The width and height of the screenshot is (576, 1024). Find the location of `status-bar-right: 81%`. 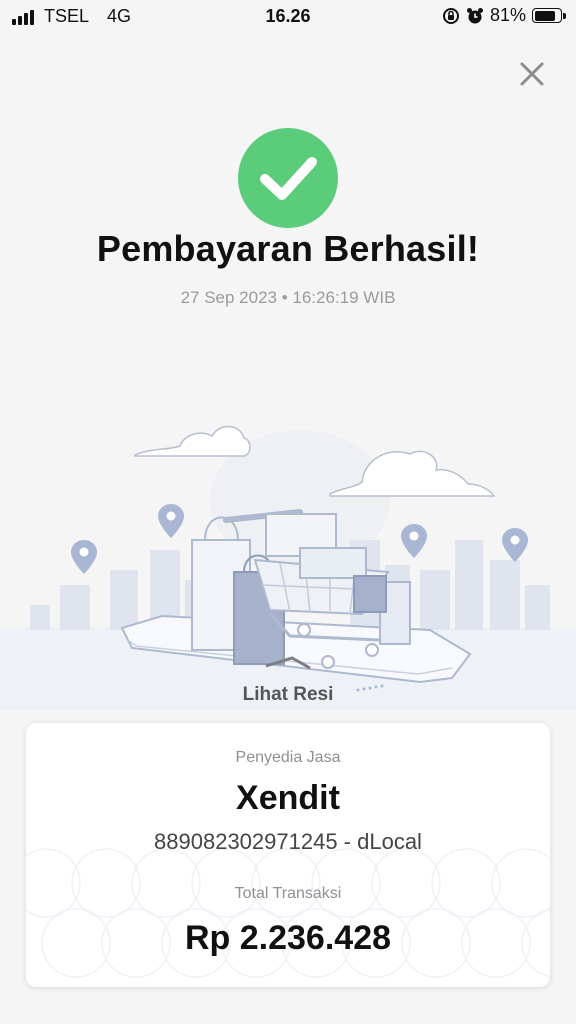

status-bar-right: 81% is located at coordinates (504, 15).